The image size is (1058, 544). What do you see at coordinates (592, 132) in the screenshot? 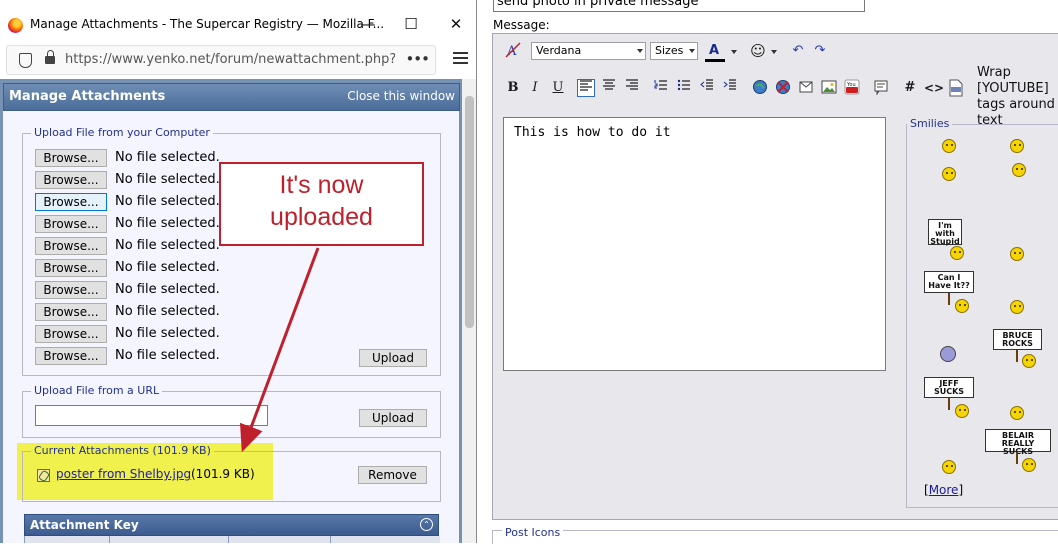
I see `message-body: This is how to do it` at bounding box center [592, 132].